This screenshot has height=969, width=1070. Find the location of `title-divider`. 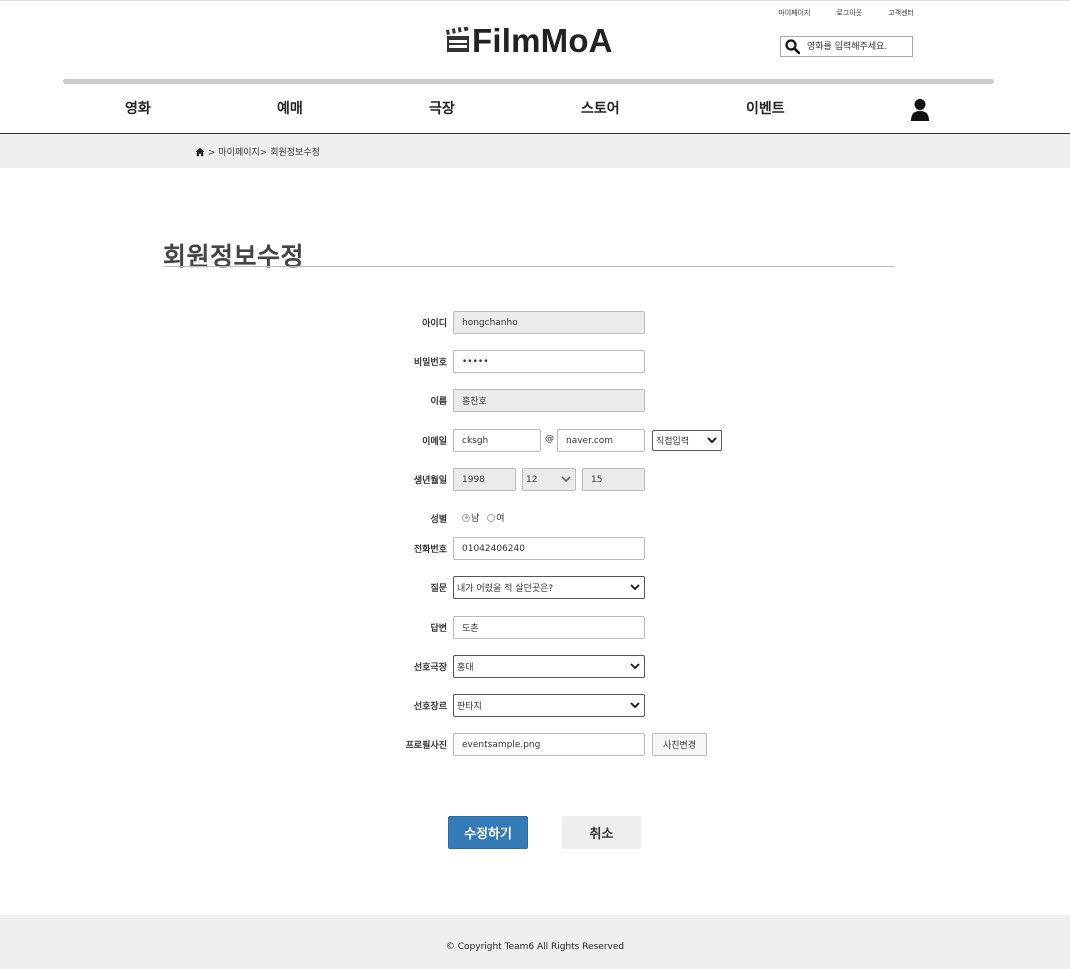

title-divider is located at coordinates (528, 266).